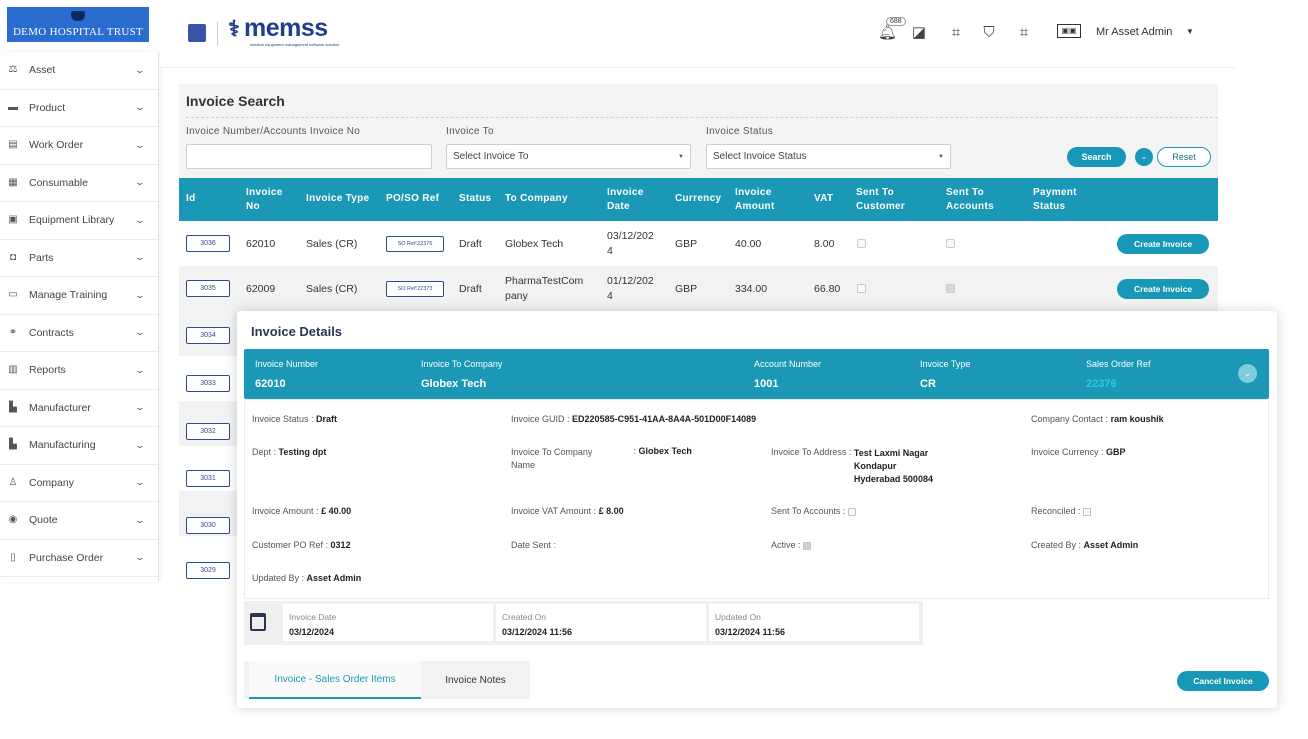  What do you see at coordinates (880, 200) in the screenshot?
I see `column-header-sent-to-customer: Sent To Customer` at bounding box center [880, 200].